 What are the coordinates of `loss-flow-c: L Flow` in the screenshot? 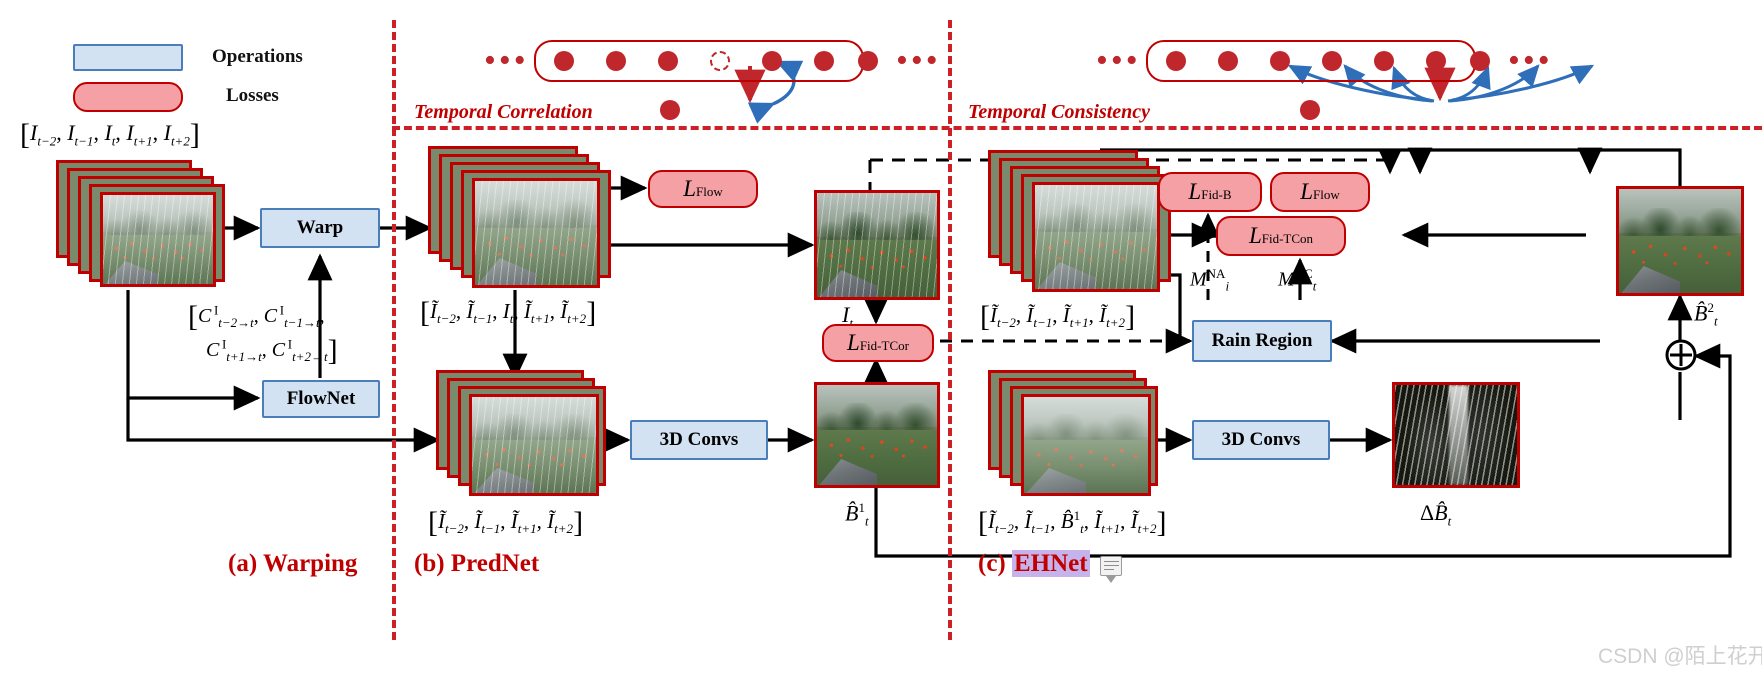 It's located at (1320, 192).